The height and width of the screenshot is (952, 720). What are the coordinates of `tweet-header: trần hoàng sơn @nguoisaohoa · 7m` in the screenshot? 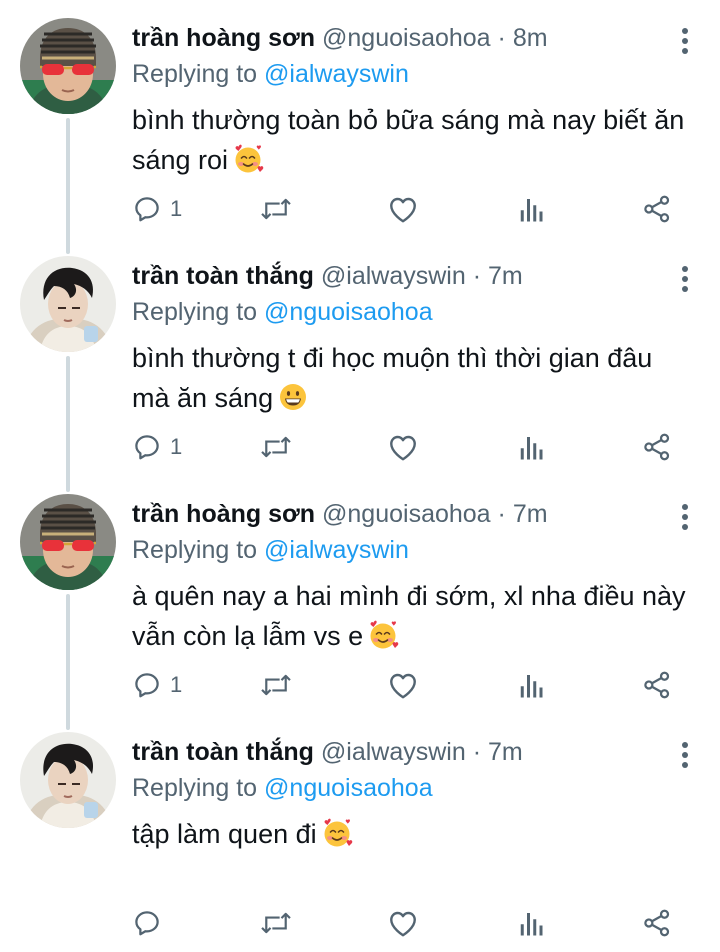 It's located at (340, 514).